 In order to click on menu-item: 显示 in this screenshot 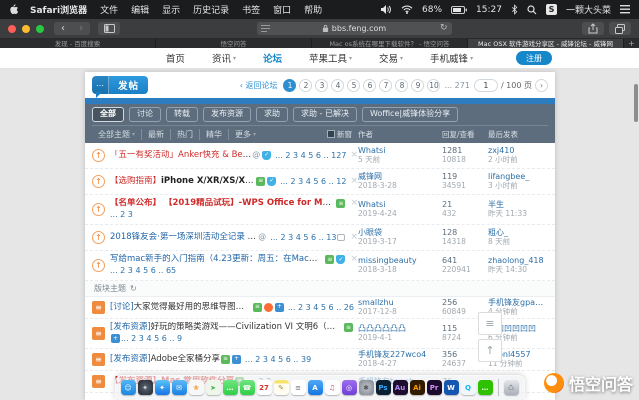, I will do `click(171, 9)`.